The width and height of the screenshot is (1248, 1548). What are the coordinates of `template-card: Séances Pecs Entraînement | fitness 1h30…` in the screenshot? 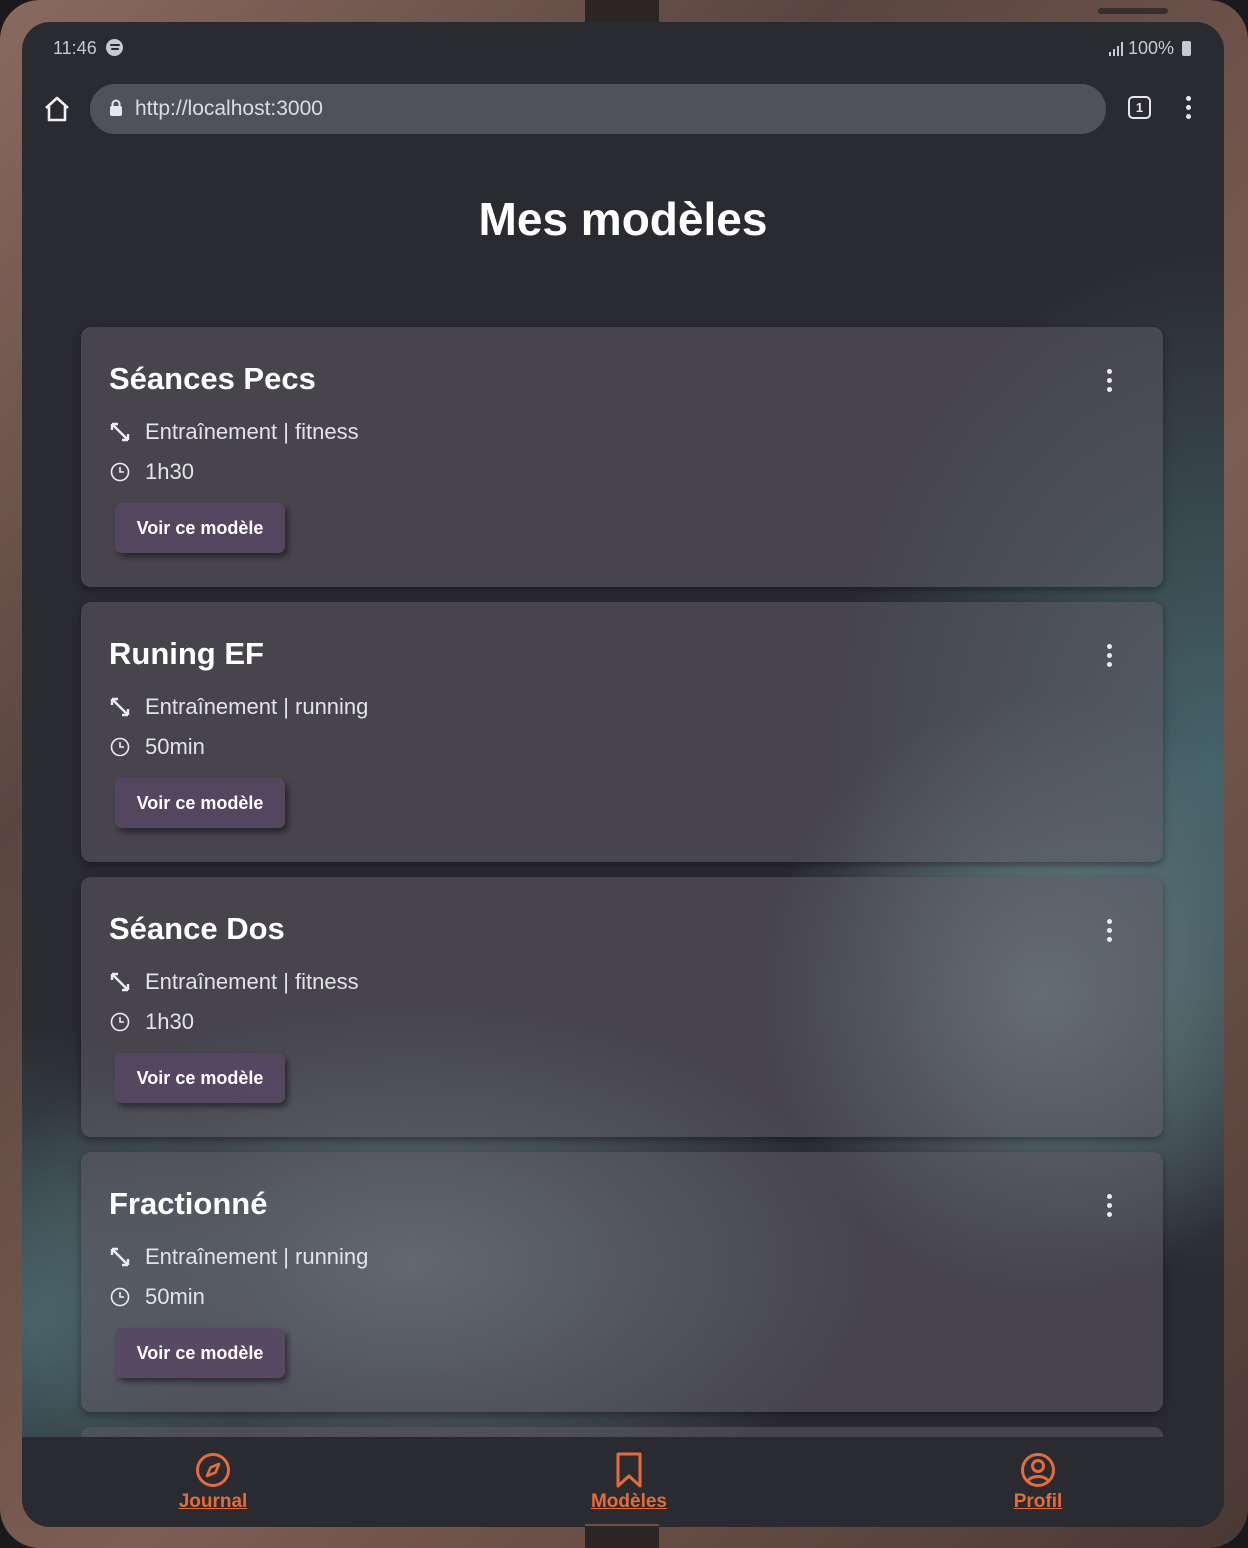 It's located at (622, 457).